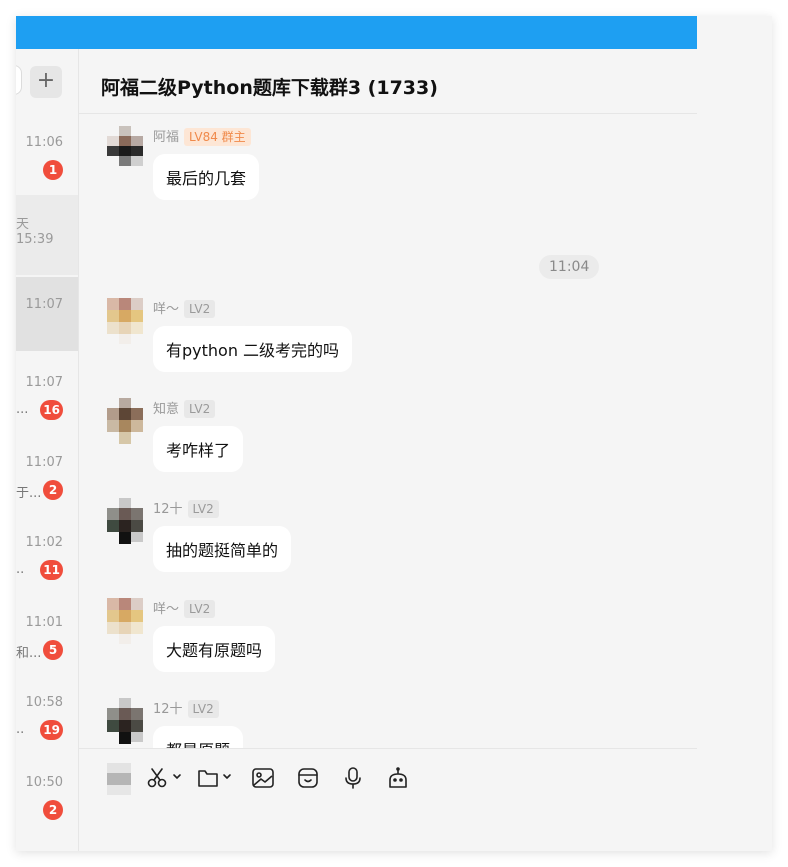 The width and height of the screenshot is (788, 867). What do you see at coordinates (119, 779) in the screenshot?
I see `self-avatar` at bounding box center [119, 779].